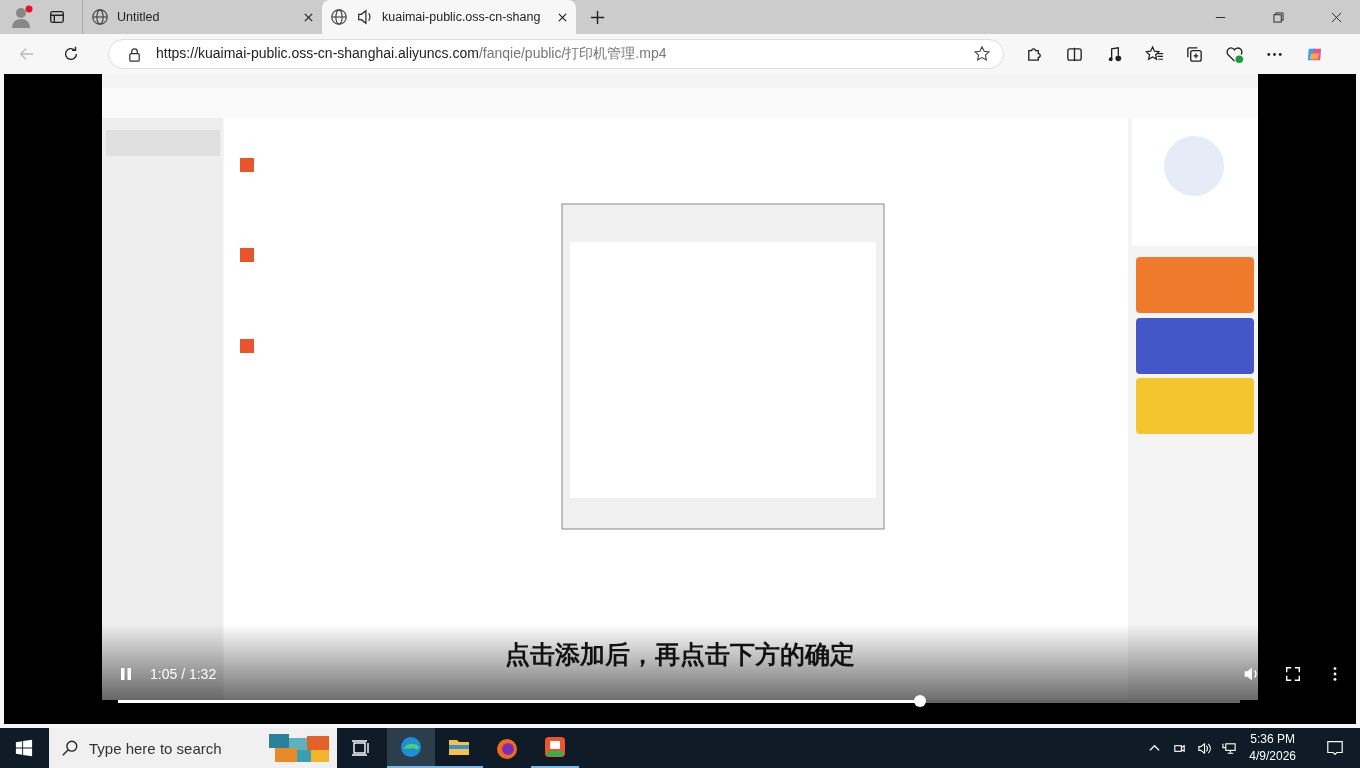 Image resolution: width=1360 pixels, height=768 pixels. What do you see at coordinates (1293, 674) in the screenshot?
I see `fullscreen-icon` at bounding box center [1293, 674].